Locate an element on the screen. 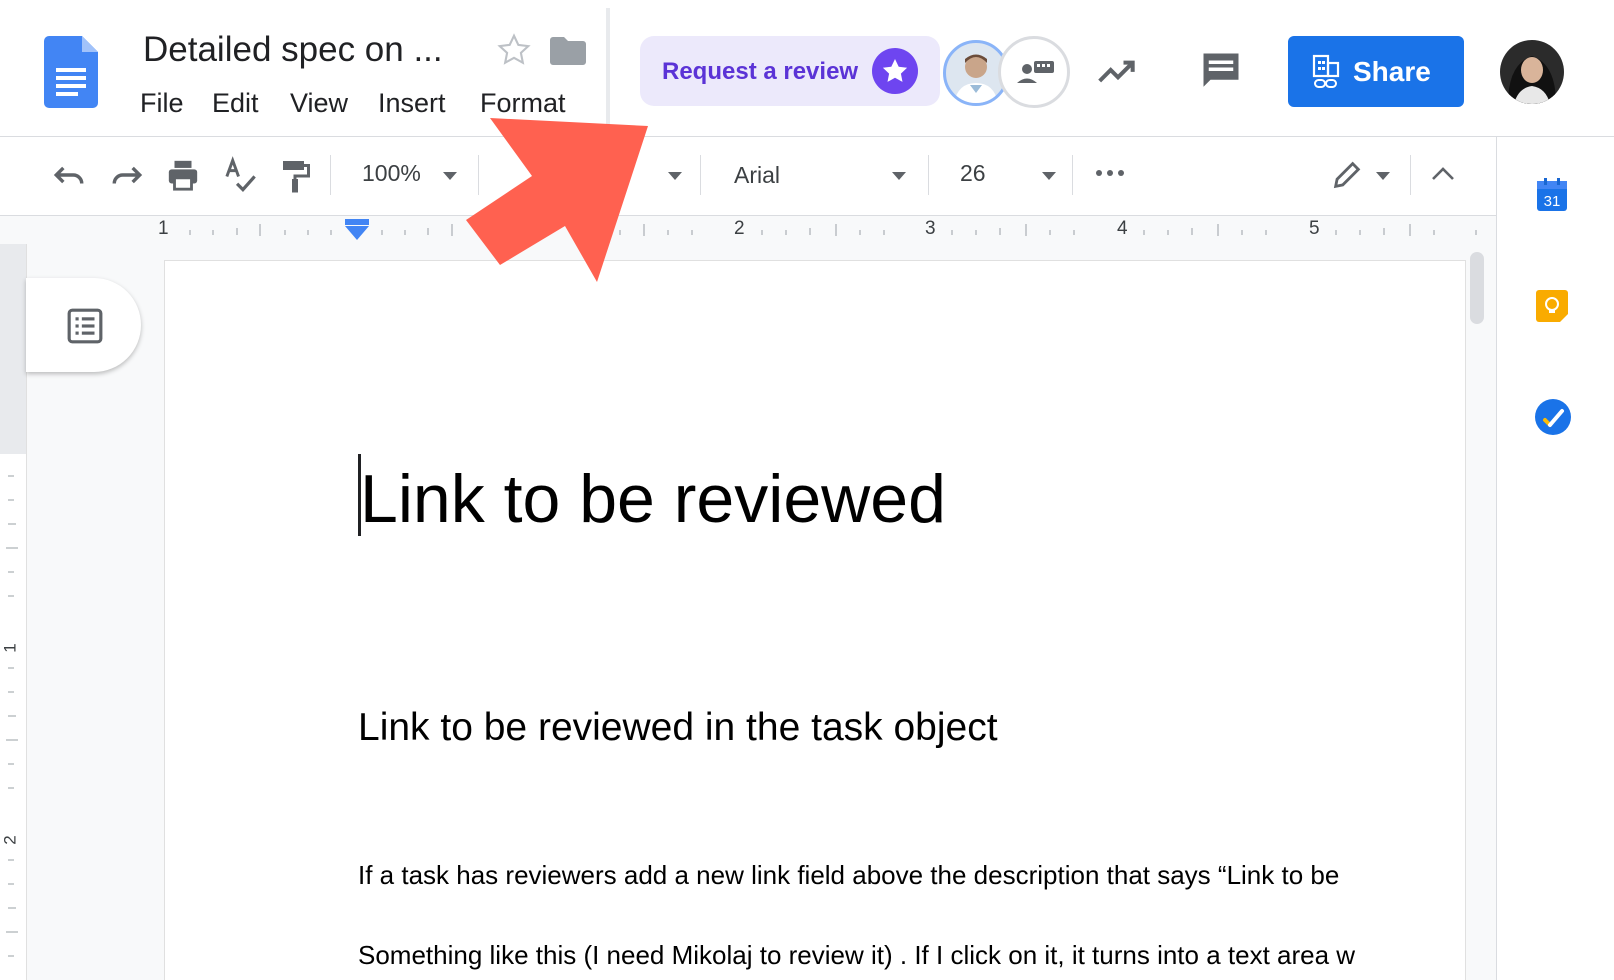 The width and height of the screenshot is (1614, 980). keep-icon is located at coordinates (1552, 307).